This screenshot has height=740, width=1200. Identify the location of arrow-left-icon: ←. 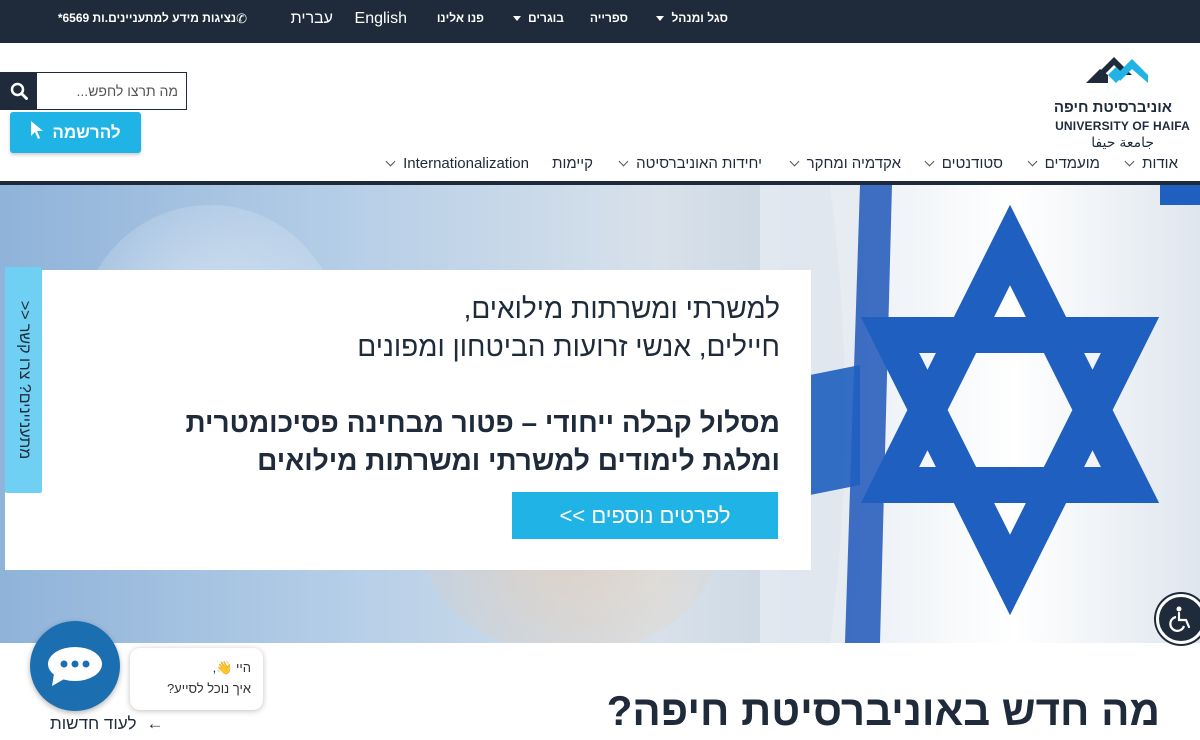
(155, 723).